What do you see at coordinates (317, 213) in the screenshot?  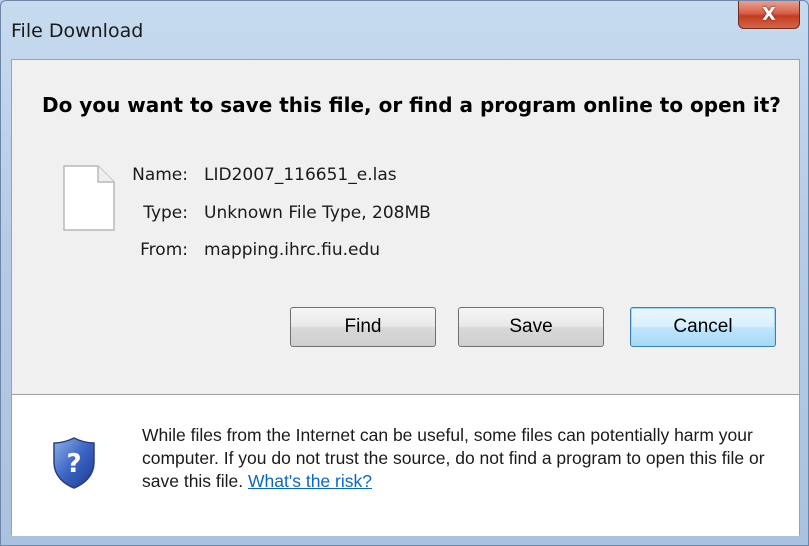 I see `file-type-value: Unknown File Type, 208MB` at bounding box center [317, 213].